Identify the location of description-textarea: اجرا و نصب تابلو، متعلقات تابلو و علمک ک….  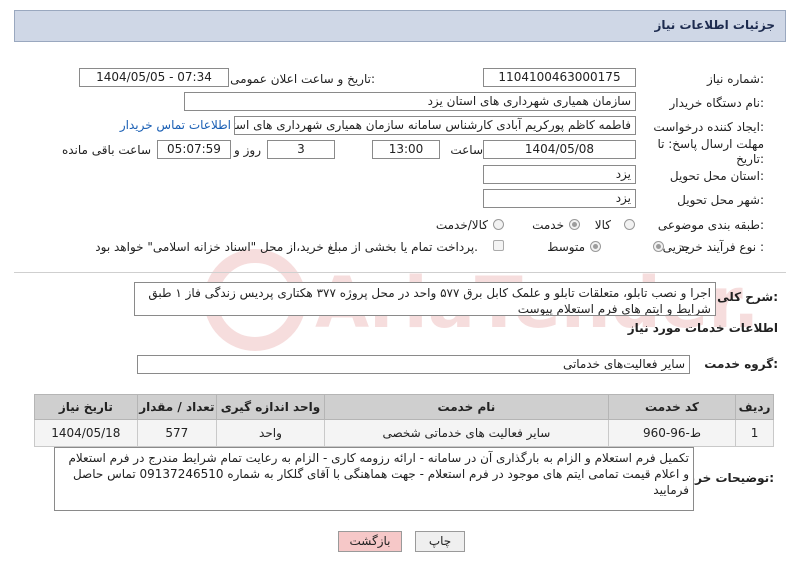
(425, 299).